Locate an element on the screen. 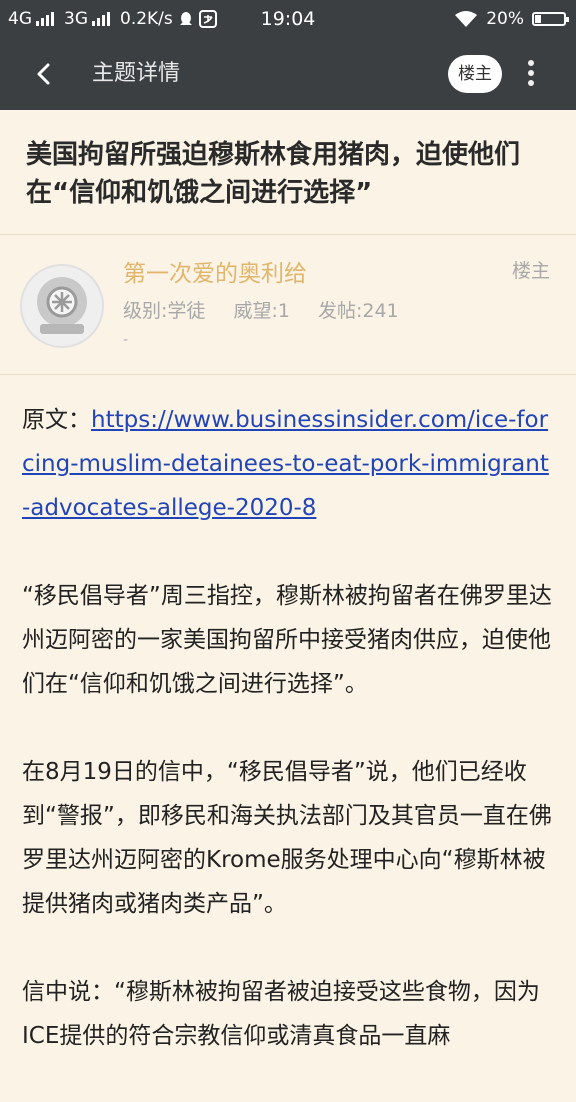 The height and width of the screenshot is (1102, 576). source-label: 原文： is located at coordinates (56, 420).